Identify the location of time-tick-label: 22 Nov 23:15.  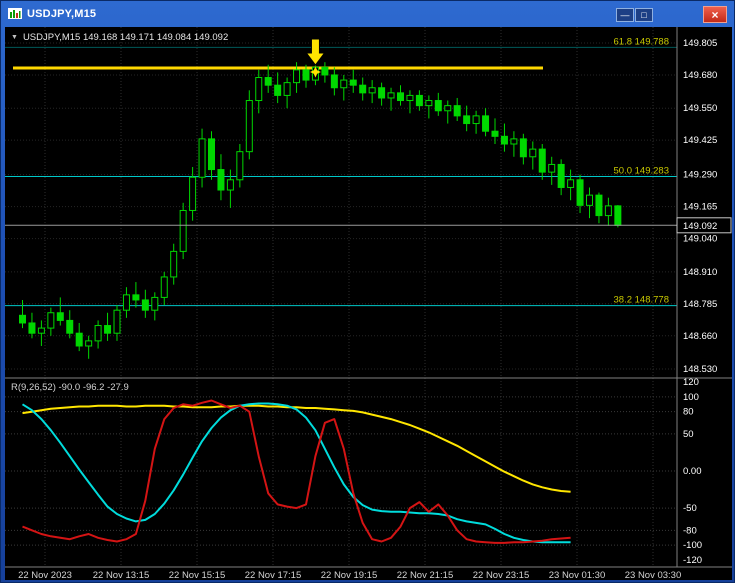
(501, 575).